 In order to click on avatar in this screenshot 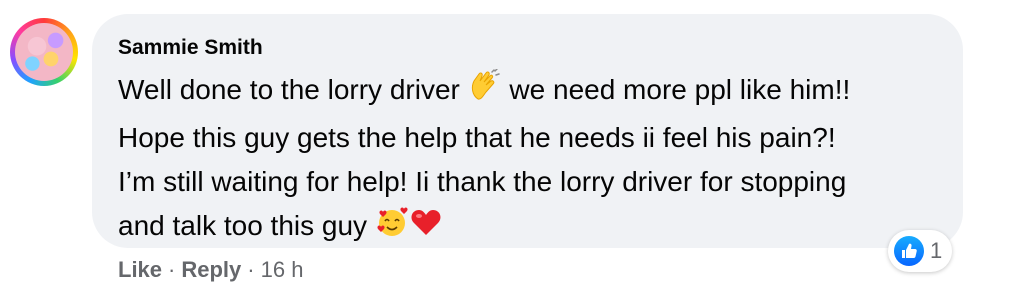, I will do `click(44, 52)`.